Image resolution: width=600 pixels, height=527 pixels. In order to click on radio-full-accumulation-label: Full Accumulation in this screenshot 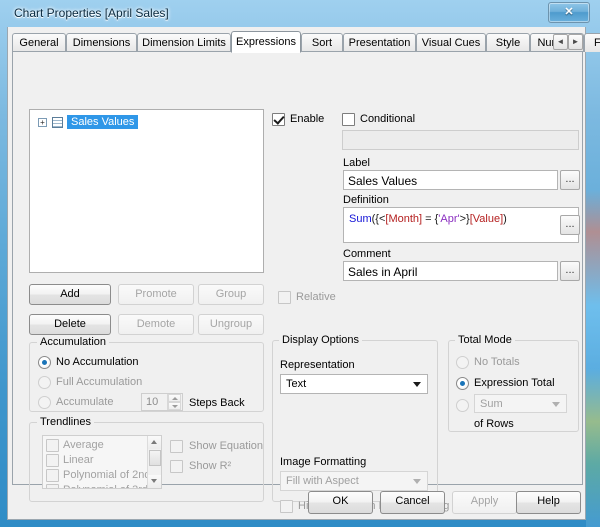, I will do `click(99, 382)`.